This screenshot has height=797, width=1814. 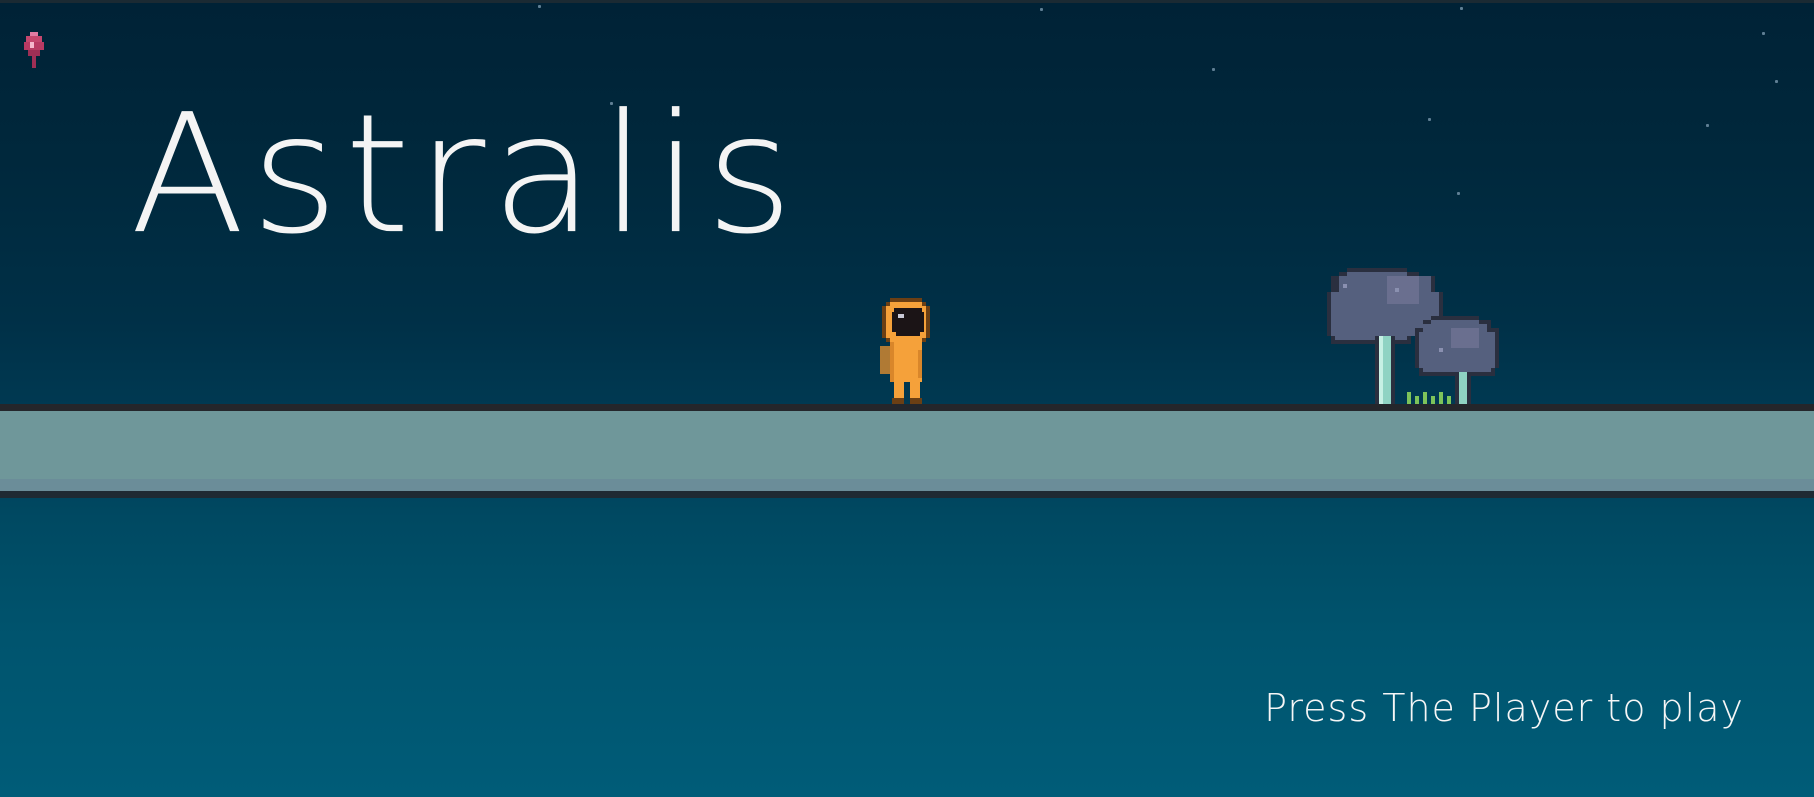 I want to click on game-title: Astralis, so click(x=465, y=174).